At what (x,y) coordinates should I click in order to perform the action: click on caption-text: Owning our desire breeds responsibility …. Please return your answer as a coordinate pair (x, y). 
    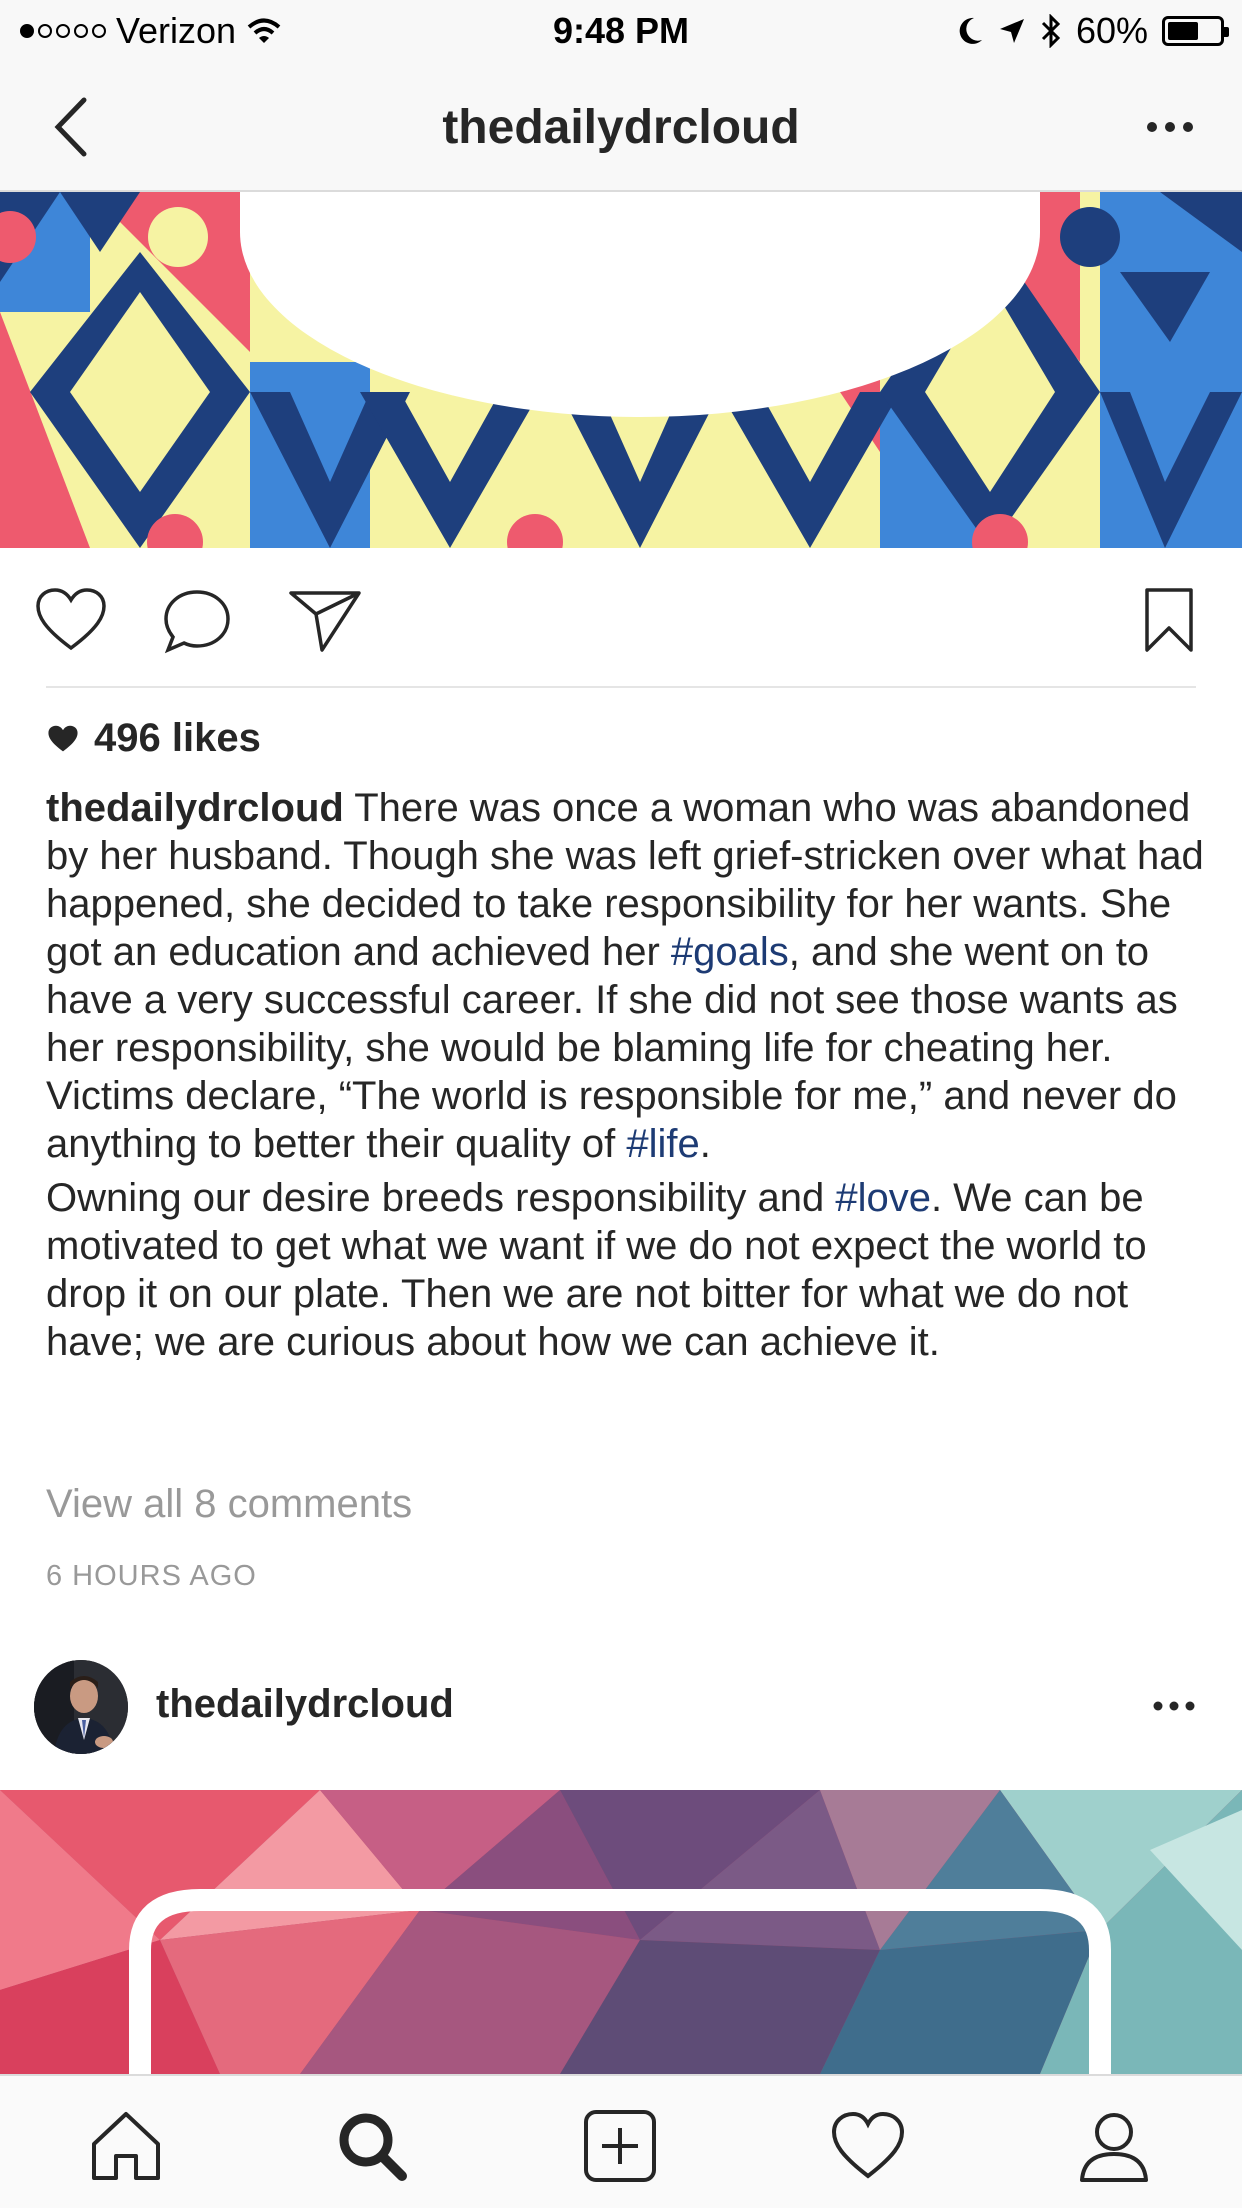
    Looking at the image, I should click on (441, 1198).